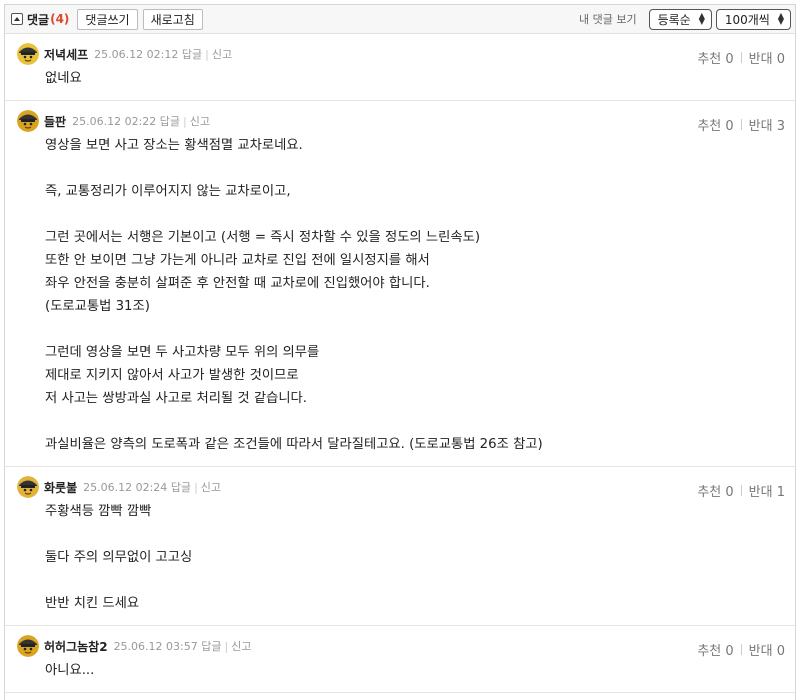  I want to click on write-comment-button: 댓글쓰기, so click(107, 19).